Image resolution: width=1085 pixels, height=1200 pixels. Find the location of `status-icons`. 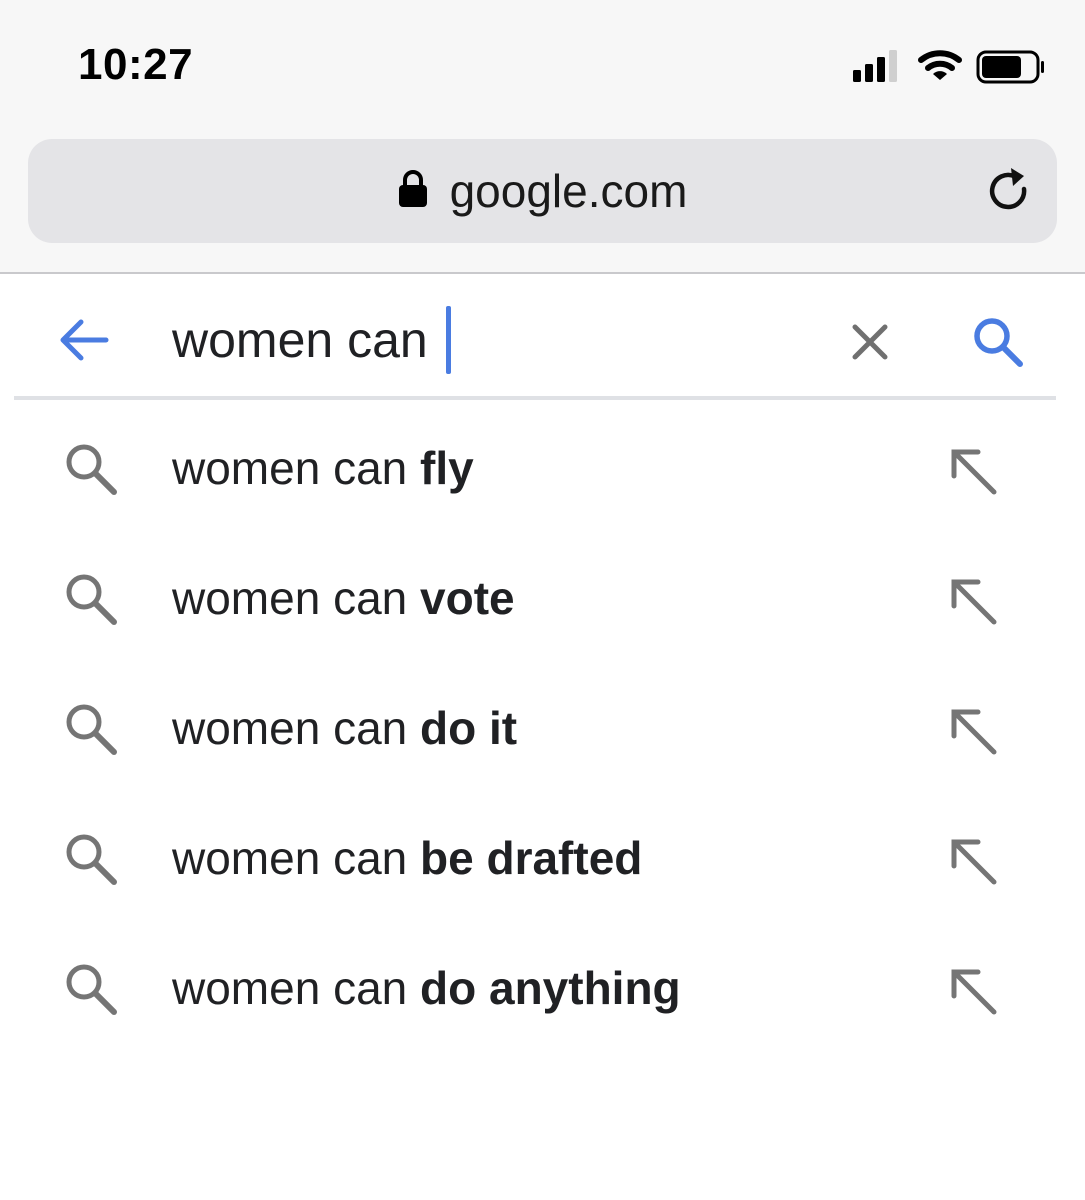

status-icons is located at coordinates (945, 66).